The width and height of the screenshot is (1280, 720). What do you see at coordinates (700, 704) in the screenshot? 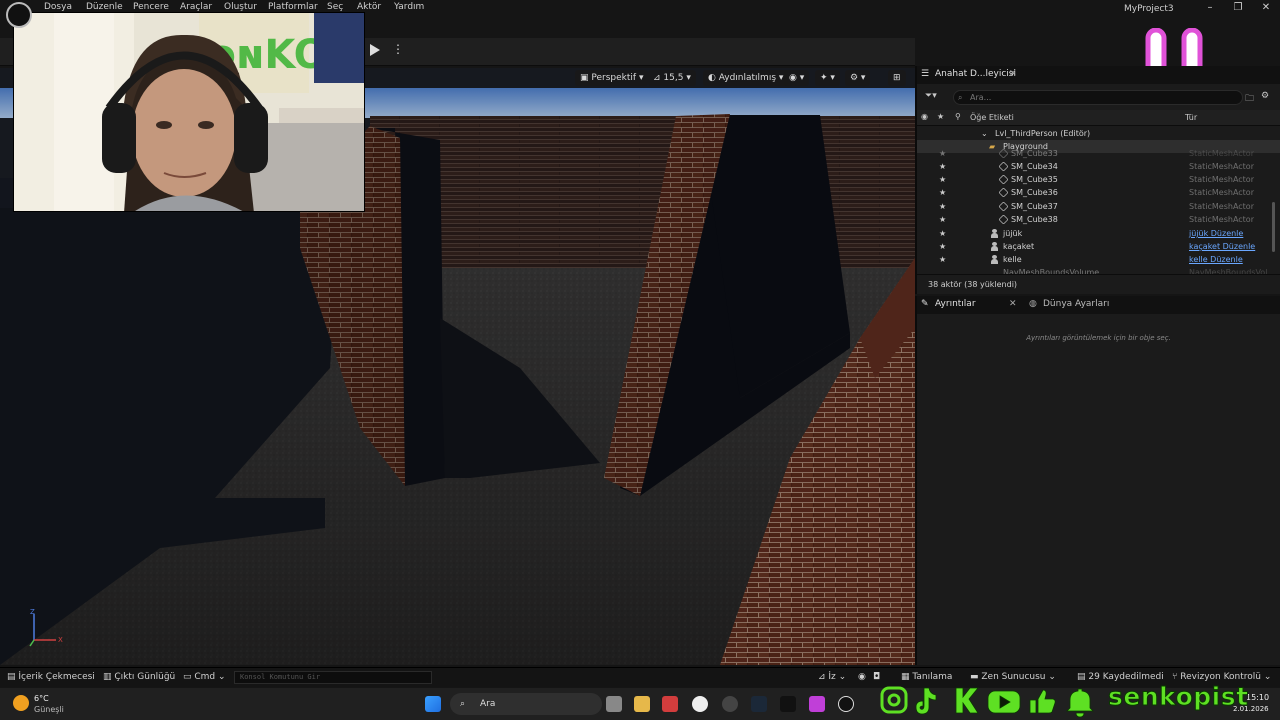
I see `chrome-icon` at bounding box center [700, 704].